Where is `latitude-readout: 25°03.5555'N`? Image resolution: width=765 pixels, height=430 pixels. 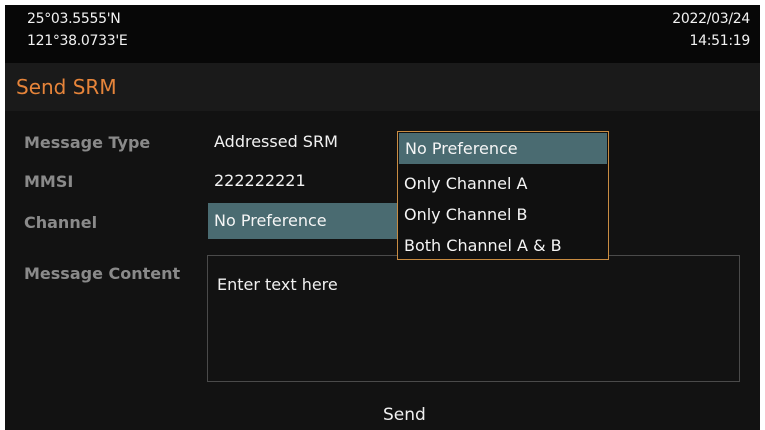
latitude-readout: 25°03.5555'N is located at coordinates (74, 19).